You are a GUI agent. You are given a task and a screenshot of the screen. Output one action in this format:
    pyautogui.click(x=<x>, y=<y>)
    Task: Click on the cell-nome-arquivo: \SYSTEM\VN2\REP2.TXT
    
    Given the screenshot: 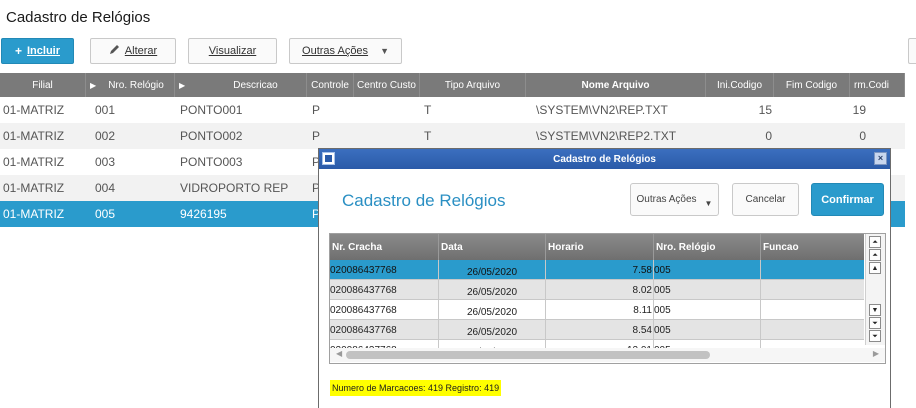 What is the action you would take?
    pyautogui.click(x=606, y=136)
    